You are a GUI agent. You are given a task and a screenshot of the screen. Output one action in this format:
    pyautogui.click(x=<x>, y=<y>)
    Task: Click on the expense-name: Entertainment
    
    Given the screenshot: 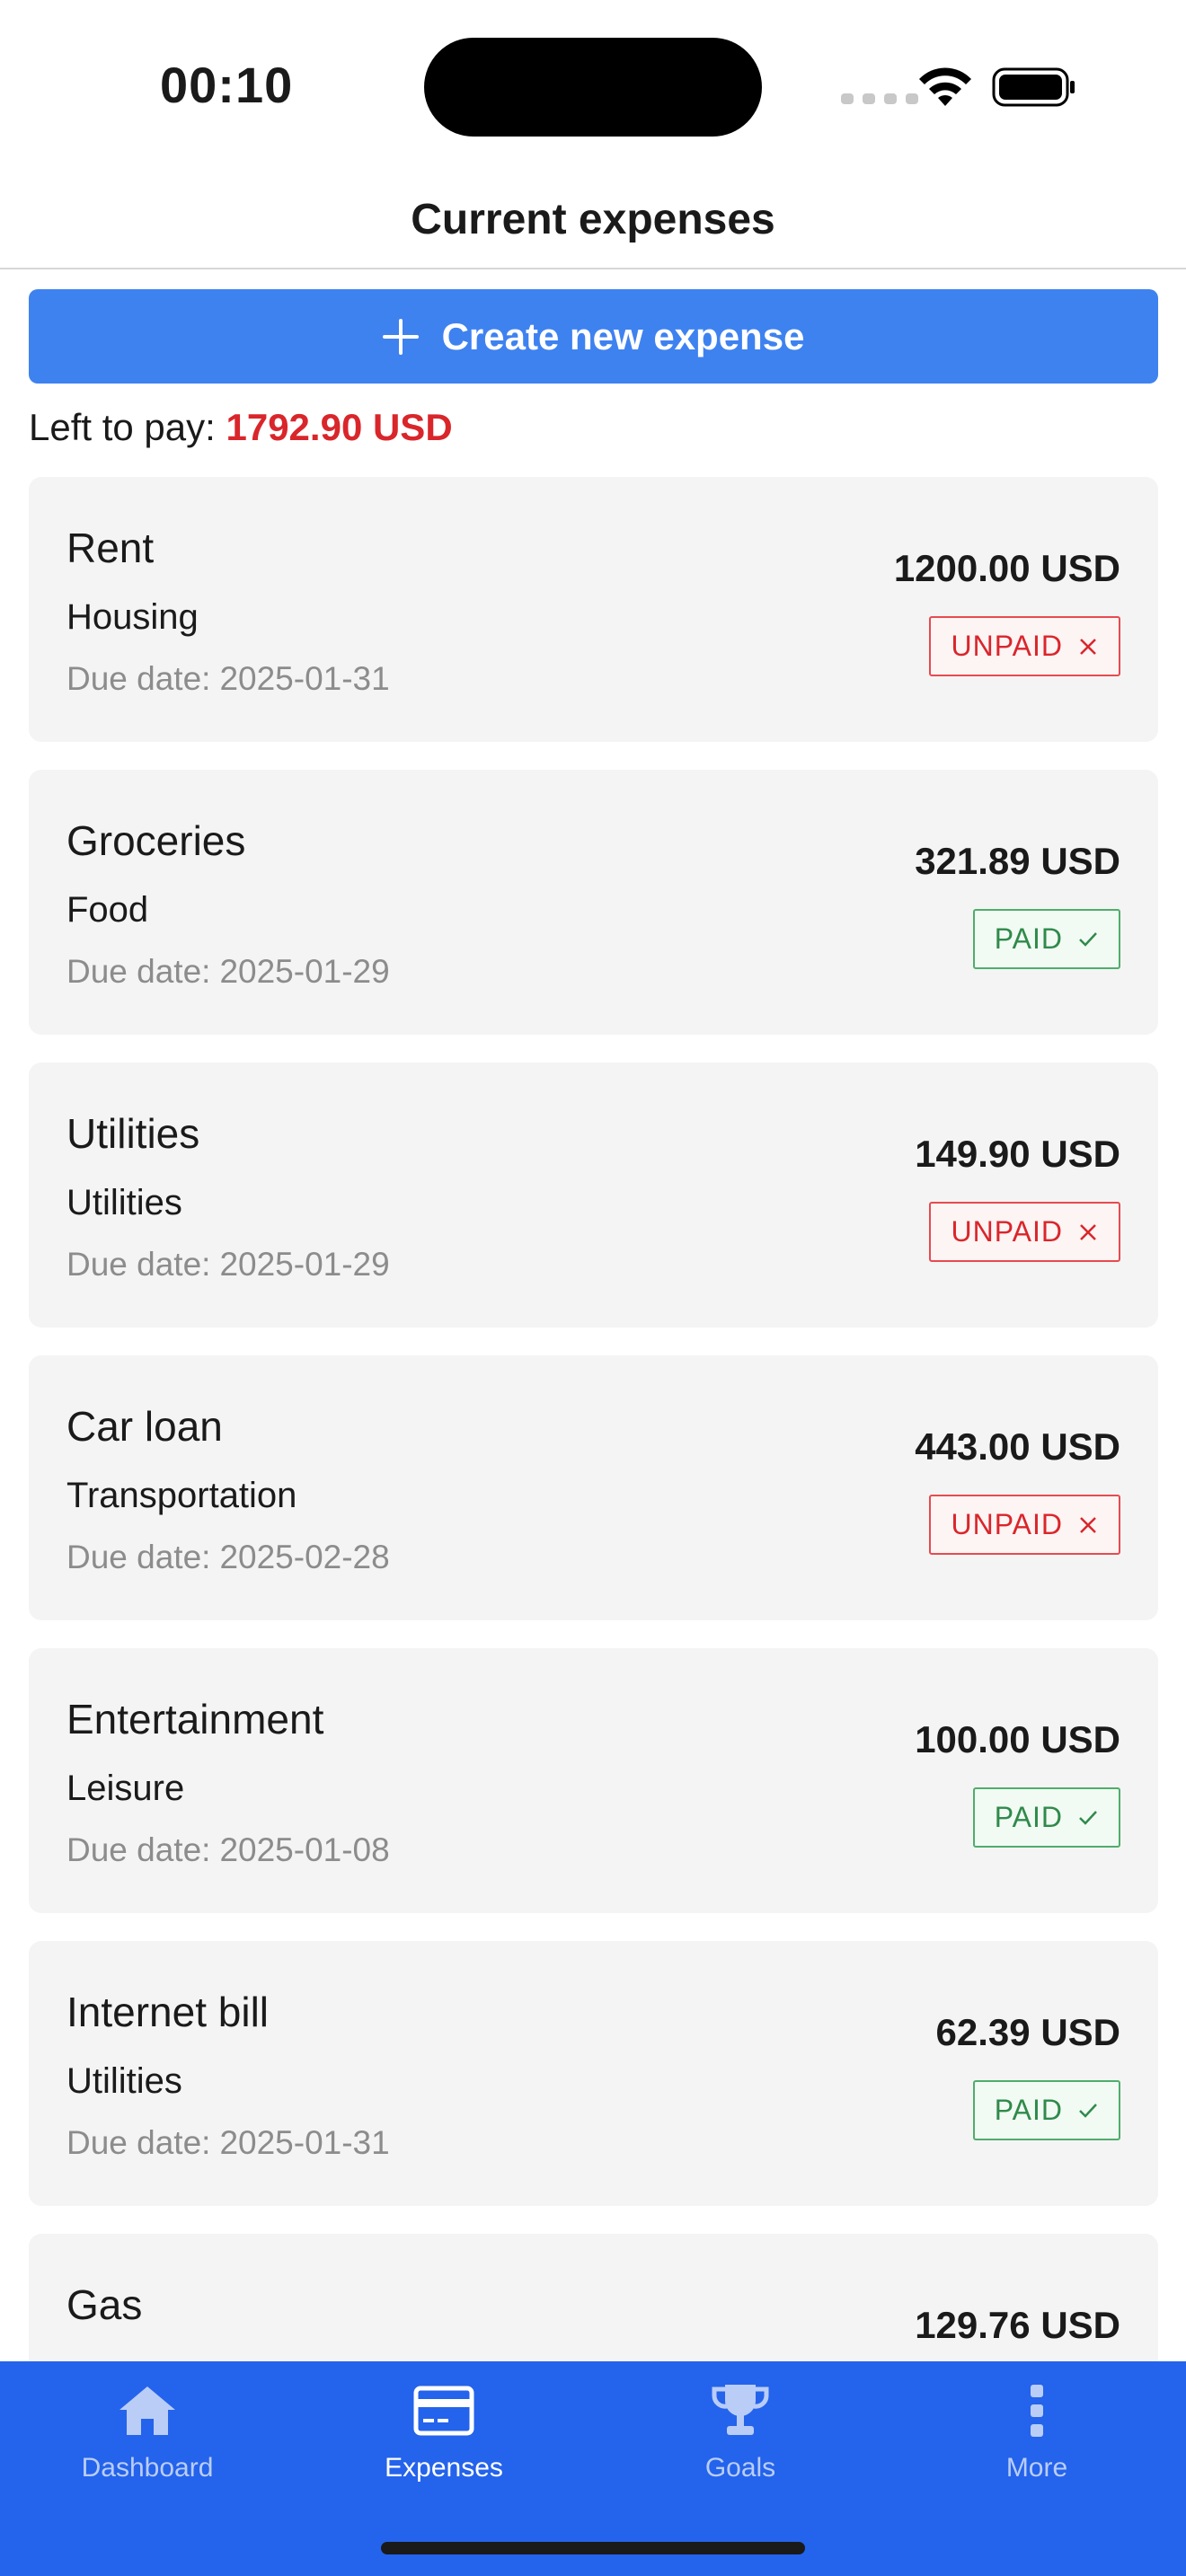 What is the action you would take?
    pyautogui.click(x=195, y=1719)
    